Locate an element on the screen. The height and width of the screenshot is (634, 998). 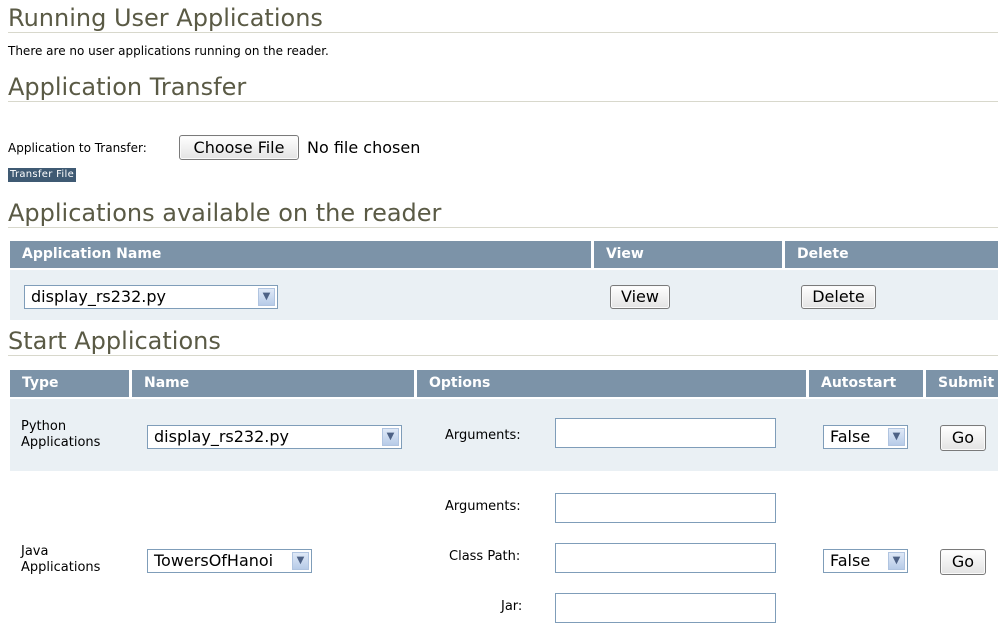
header-type: Type is located at coordinates (69, 383).